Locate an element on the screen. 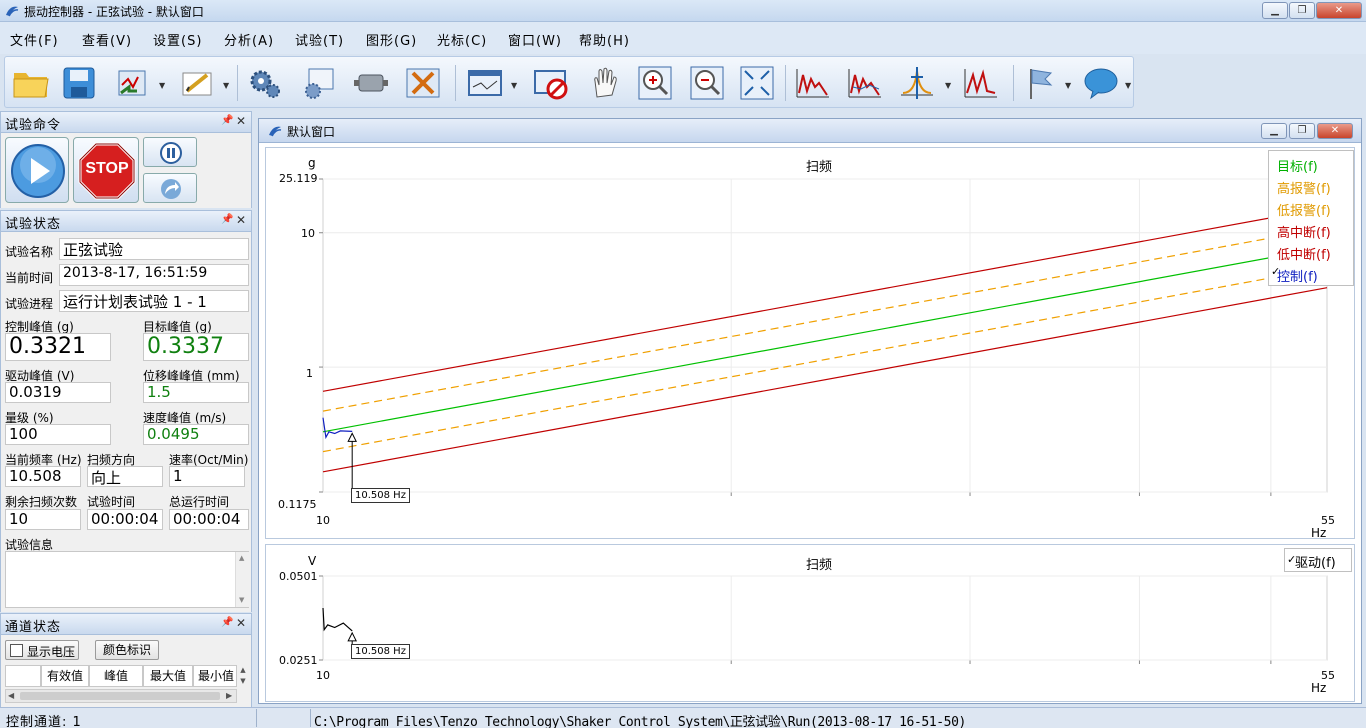  column-min: 最小值 is located at coordinates (215, 676).